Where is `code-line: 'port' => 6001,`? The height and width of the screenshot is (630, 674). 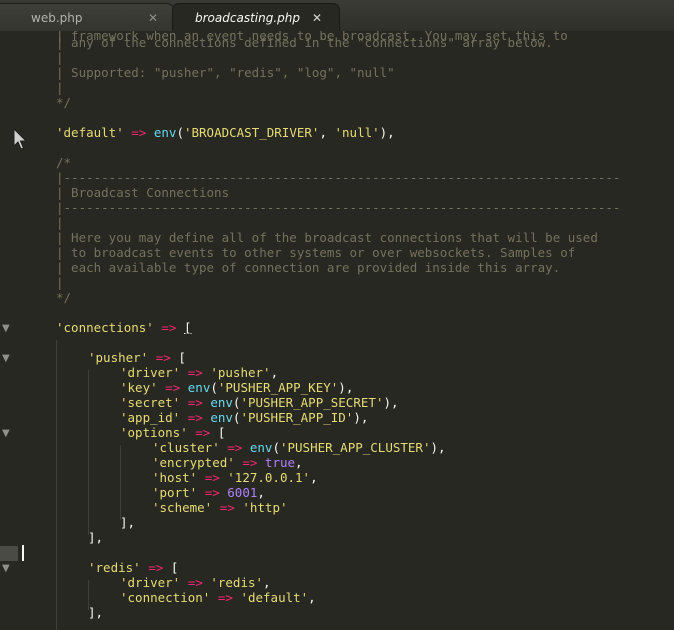 code-line: 'port' => 6001, is located at coordinates (208, 492).